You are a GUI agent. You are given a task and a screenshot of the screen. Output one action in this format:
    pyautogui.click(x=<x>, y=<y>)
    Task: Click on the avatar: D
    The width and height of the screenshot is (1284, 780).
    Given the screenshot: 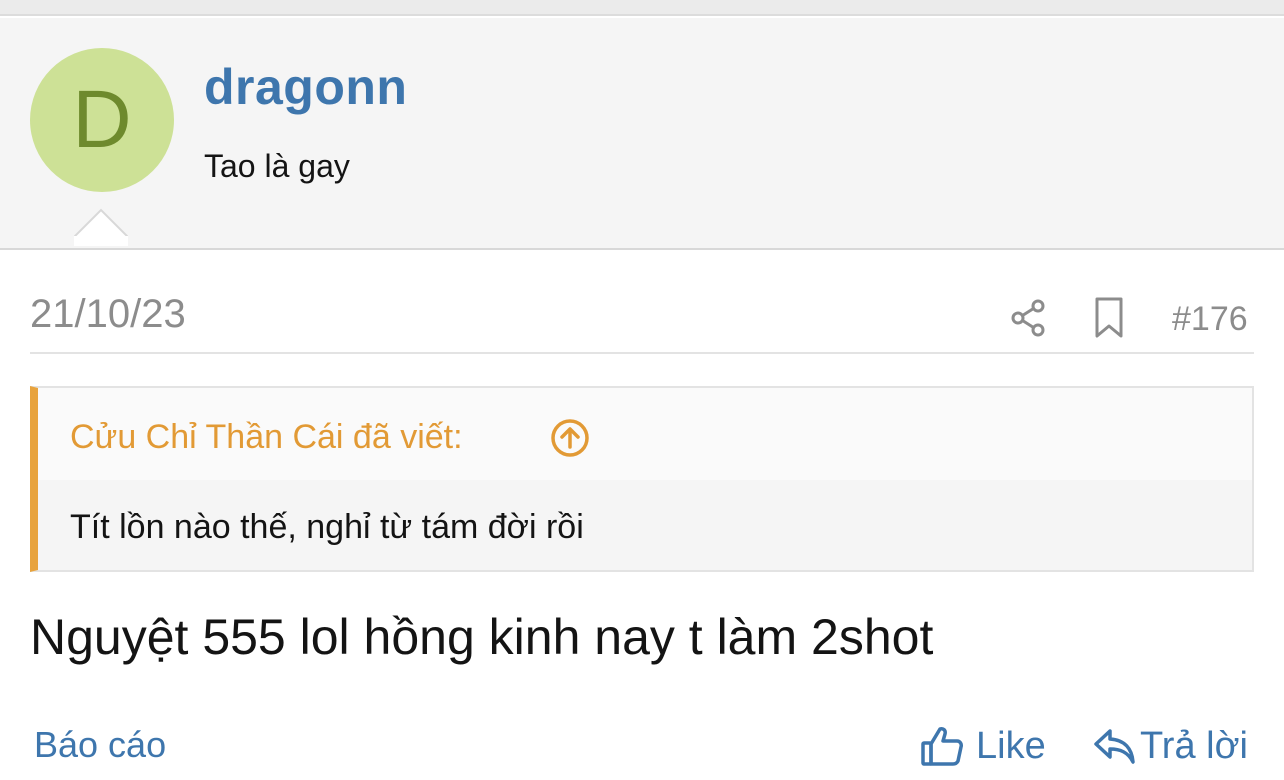 What is the action you would take?
    pyautogui.click(x=102, y=120)
    